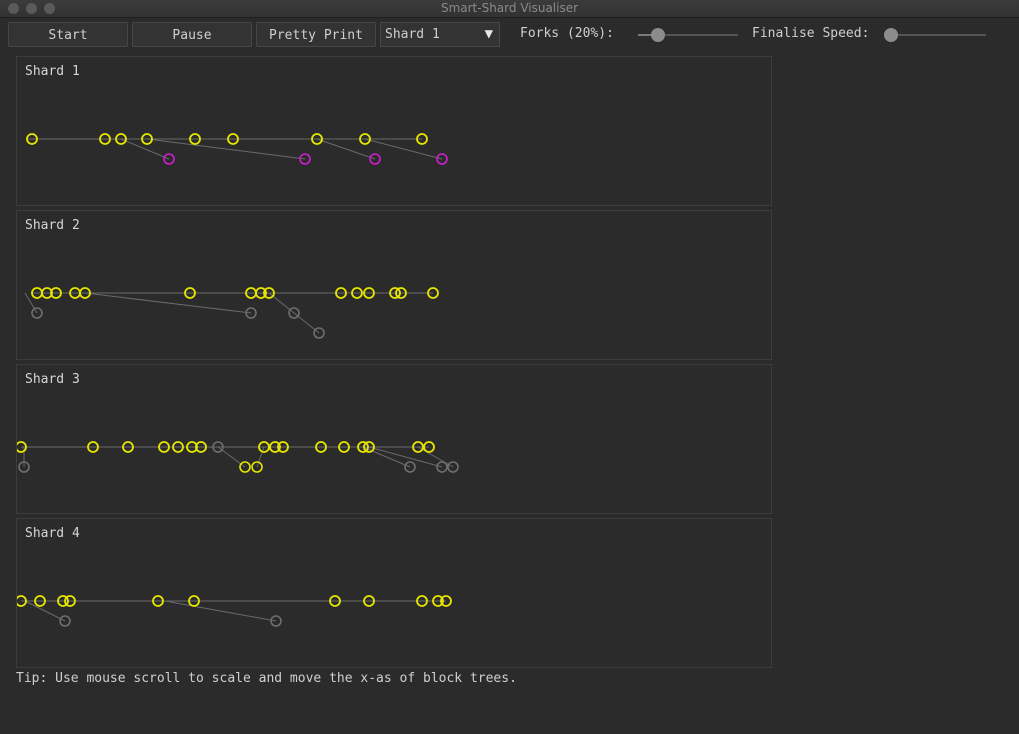  I want to click on dropdown-arrow-icon: ▼, so click(488, 34).